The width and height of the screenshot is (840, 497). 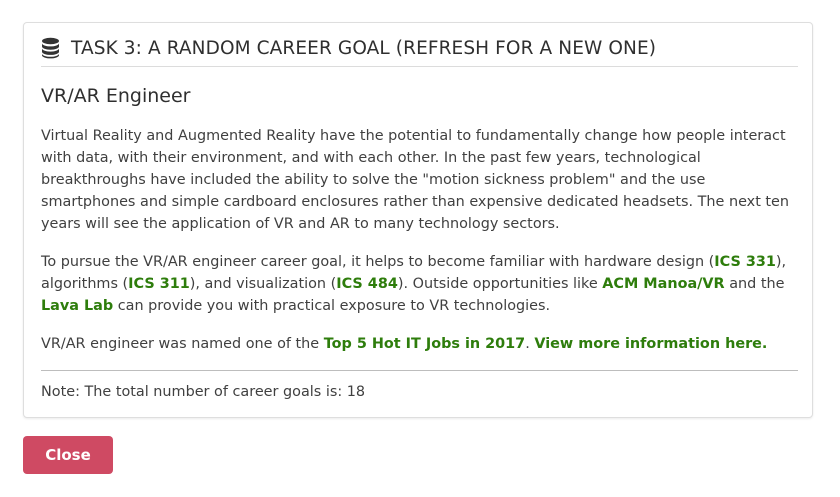 What do you see at coordinates (745, 262) in the screenshot?
I see `link-ics-331: ICS 331` at bounding box center [745, 262].